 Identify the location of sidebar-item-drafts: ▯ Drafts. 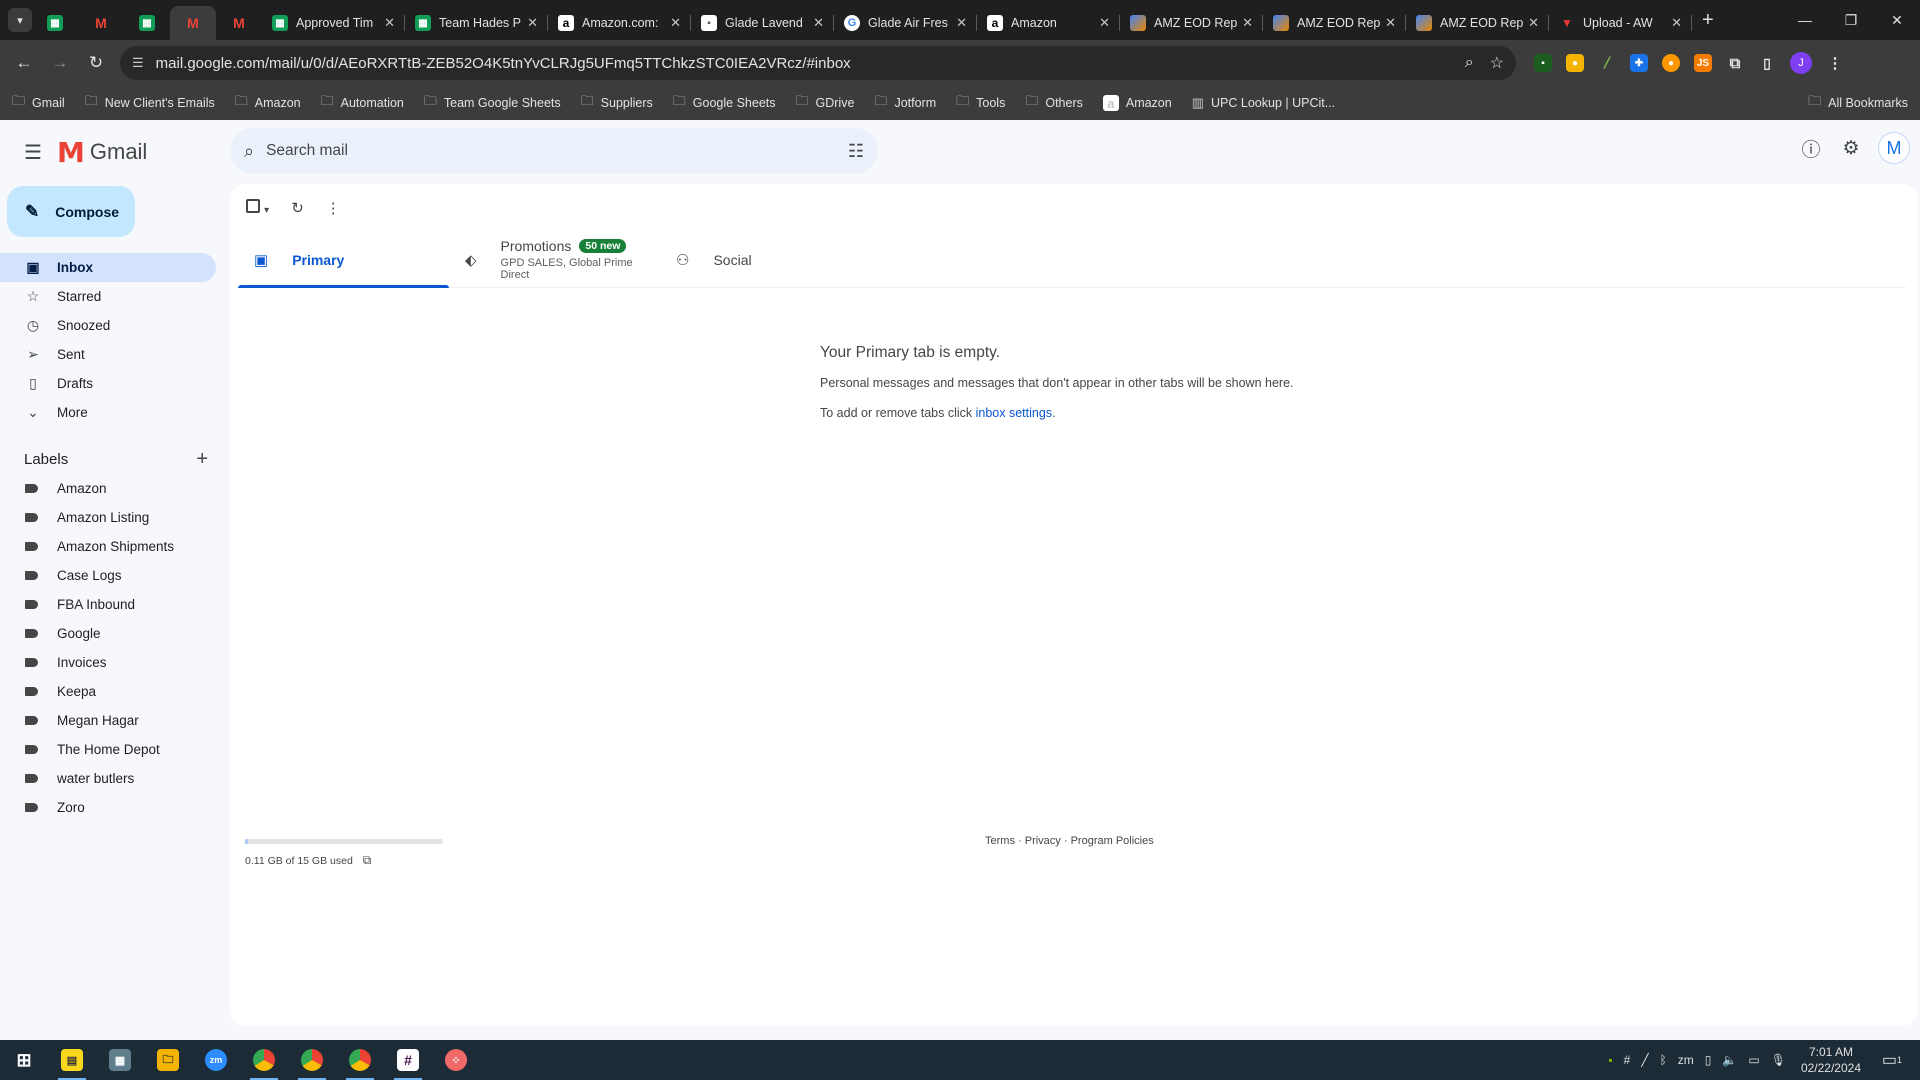
(108, 383).